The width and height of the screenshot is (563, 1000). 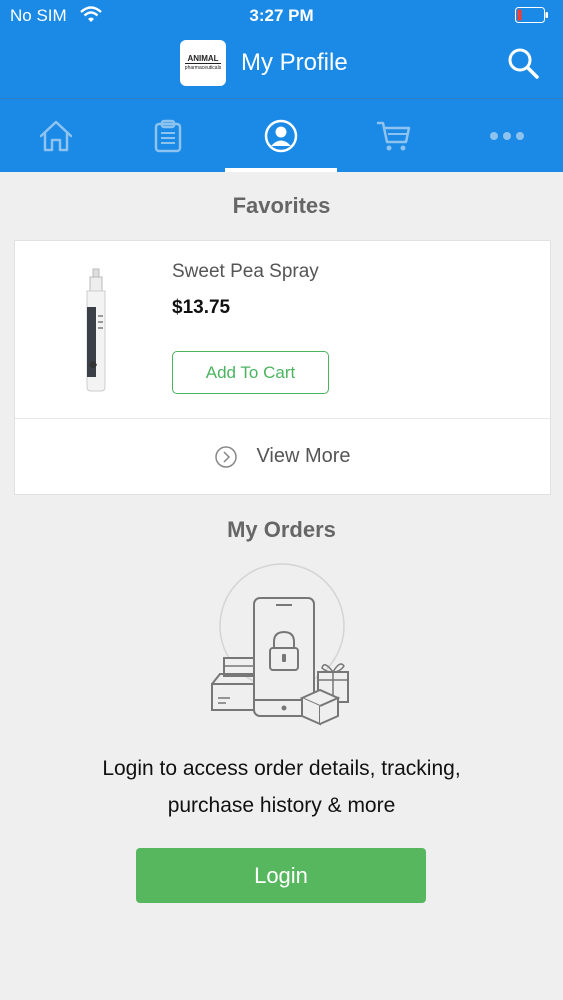 What do you see at coordinates (281, 768) in the screenshot?
I see `login-message-line1: Login to access order details, tracking,` at bounding box center [281, 768].